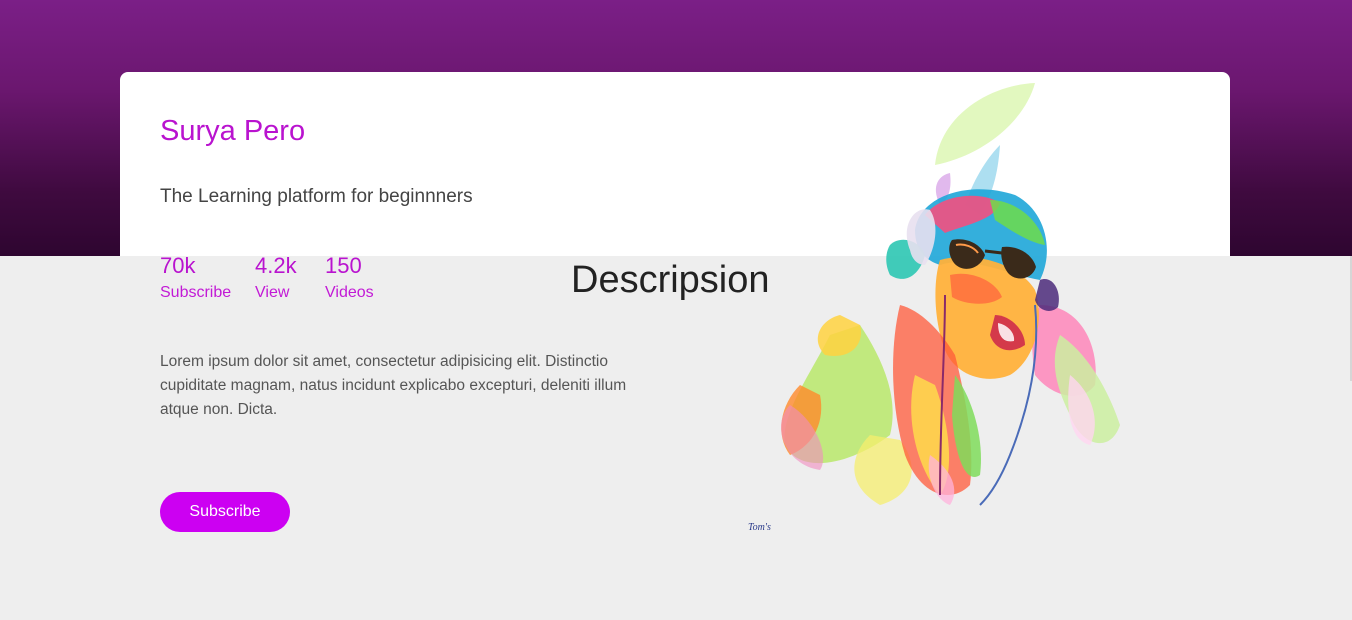 The width and height of the screenshot is (1352, 620). What do you see at coordinates (225, 512) in the screenshot?
I see `subscribe-button: Subscribe` at bounding box center [225, 512].